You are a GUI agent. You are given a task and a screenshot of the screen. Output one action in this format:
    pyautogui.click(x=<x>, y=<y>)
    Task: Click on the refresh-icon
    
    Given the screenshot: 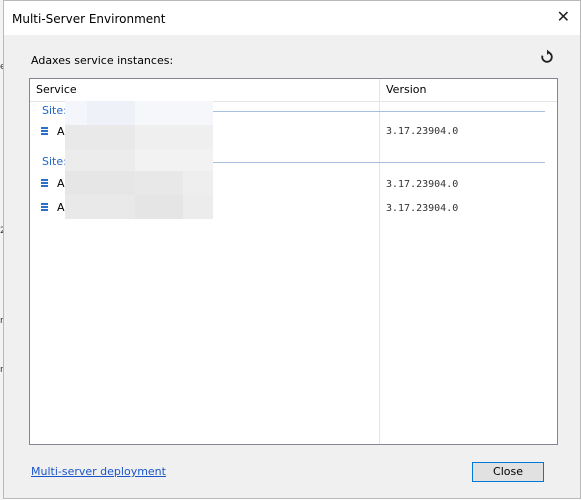 What is the action you would take?
    pyautogui.click(x=547, y=57)
    